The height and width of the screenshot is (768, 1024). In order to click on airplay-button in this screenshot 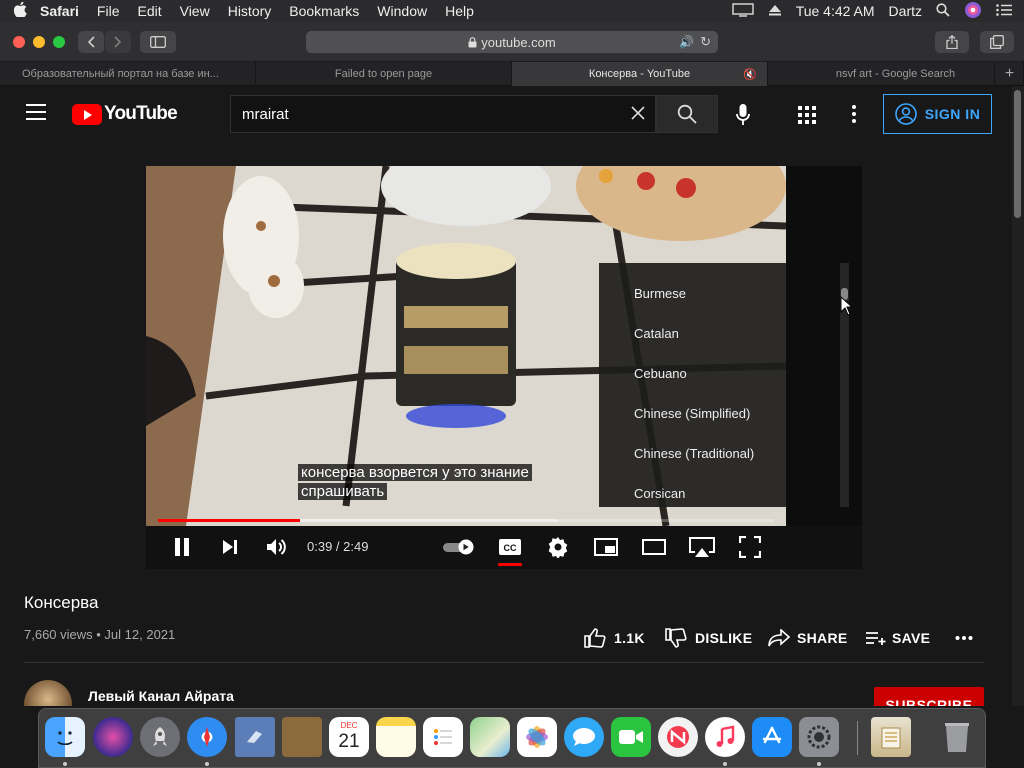, I will do `click(702, 547)`.